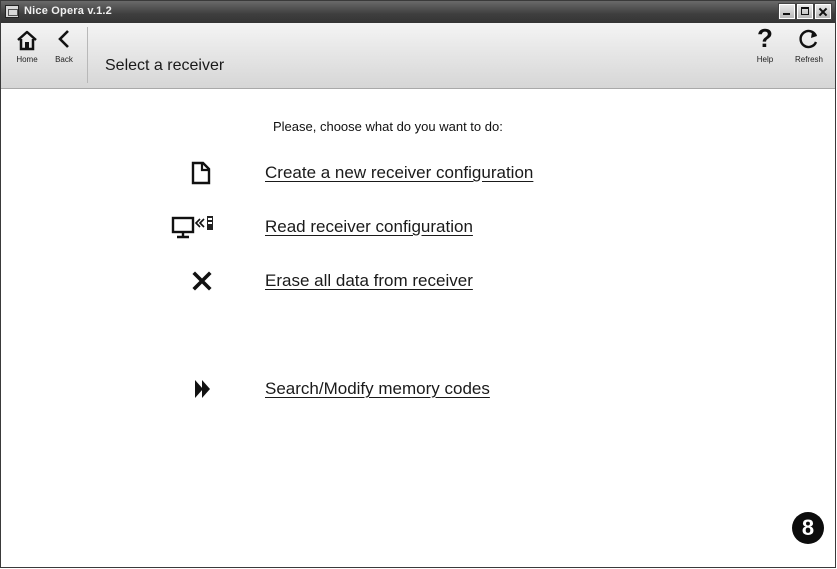 This screenshot has width=837, height=569. What do you see at coordinates (805, 11) in the screenshot?
I see `maximize-button` at bounding box center [805, 11].